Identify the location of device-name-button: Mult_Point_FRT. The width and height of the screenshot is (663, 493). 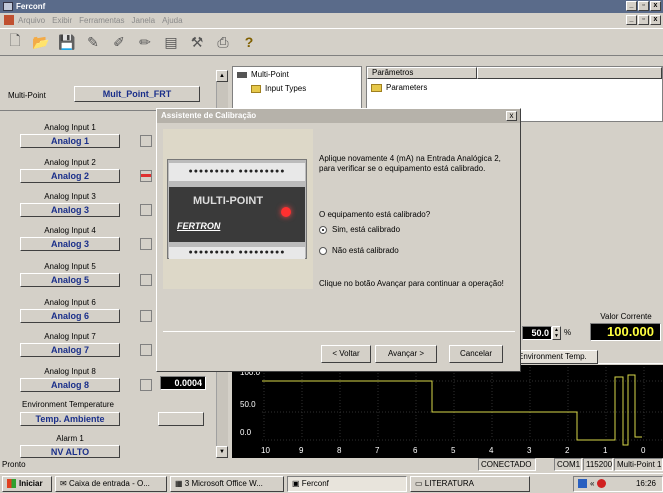
(137, 94).